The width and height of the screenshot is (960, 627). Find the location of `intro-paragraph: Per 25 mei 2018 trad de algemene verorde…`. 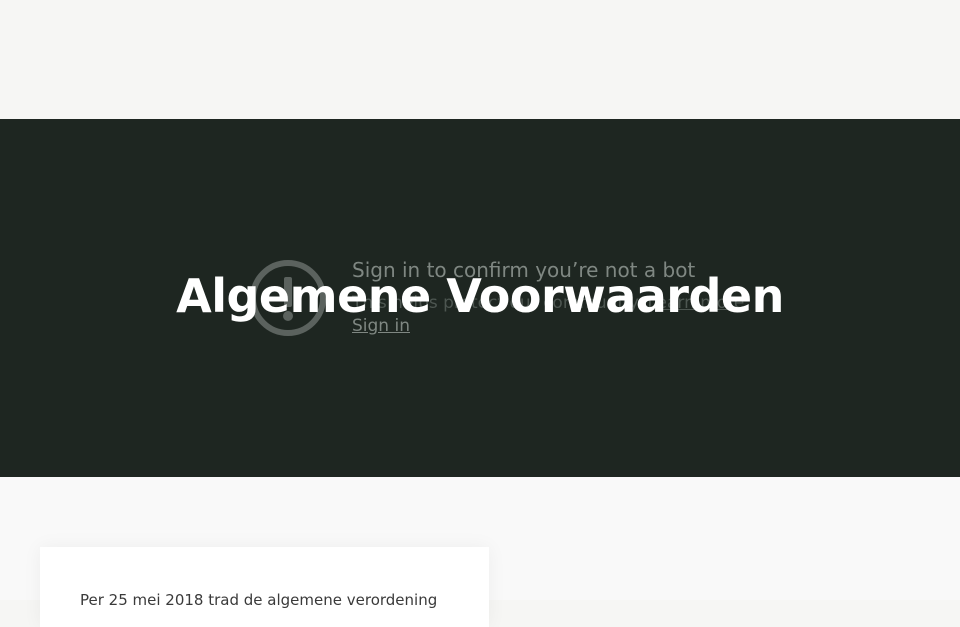

intro-paragraph: Per 25 mei 2018 trad de algemene verorde… is located at coordinates (259, 600).